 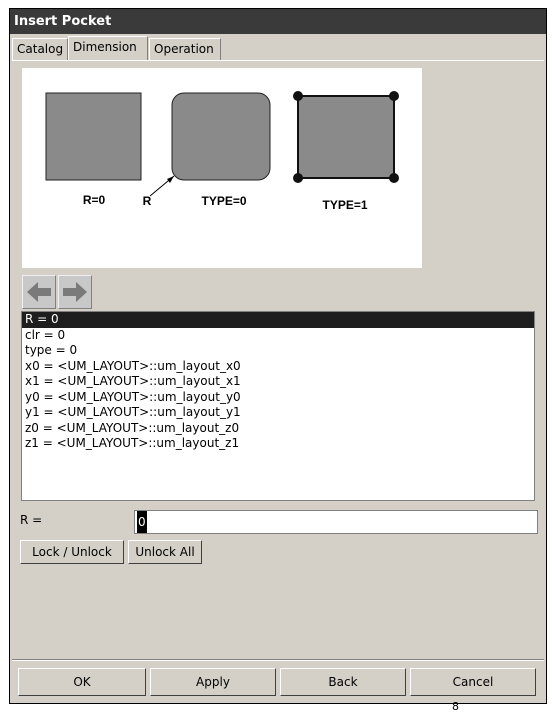 I want to click on parameter-row: R = 0, so click(x=278, y=320).